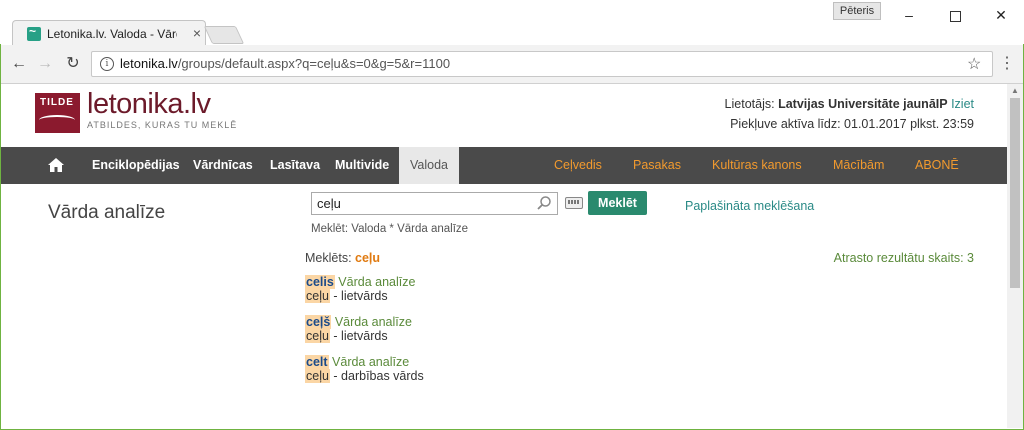 Image resolution: width=1024 pixels, height=430 pixels. Describe the element at coordinates (903, 258) in the screenshot. I see `result-count: Atrasto rezultātu skaits: 3` at that location.